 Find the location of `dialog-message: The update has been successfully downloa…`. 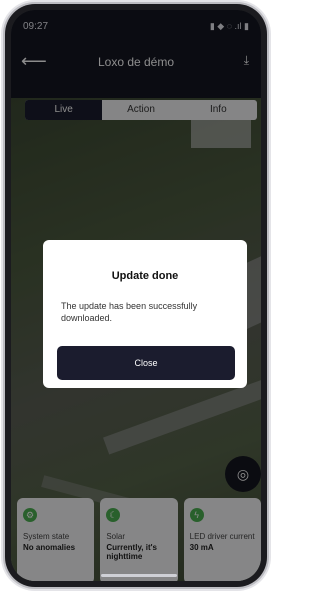

dialog-message: The update has been successfully downloa… is located at coordinates (129, 312).